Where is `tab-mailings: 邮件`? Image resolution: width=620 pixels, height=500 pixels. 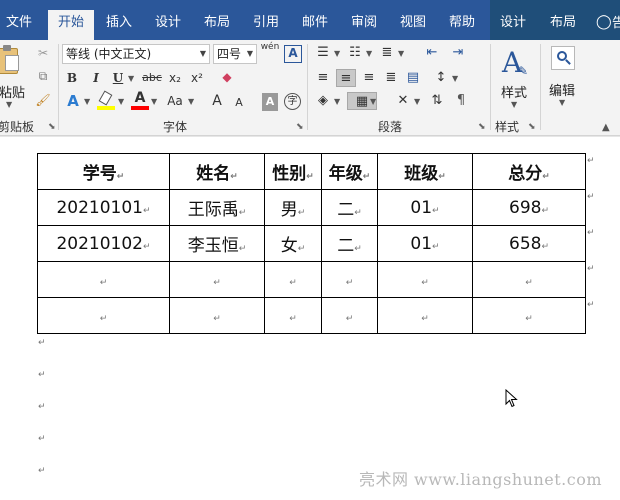
tab-mailings: 邮件 is located at coordinates (315, 25).